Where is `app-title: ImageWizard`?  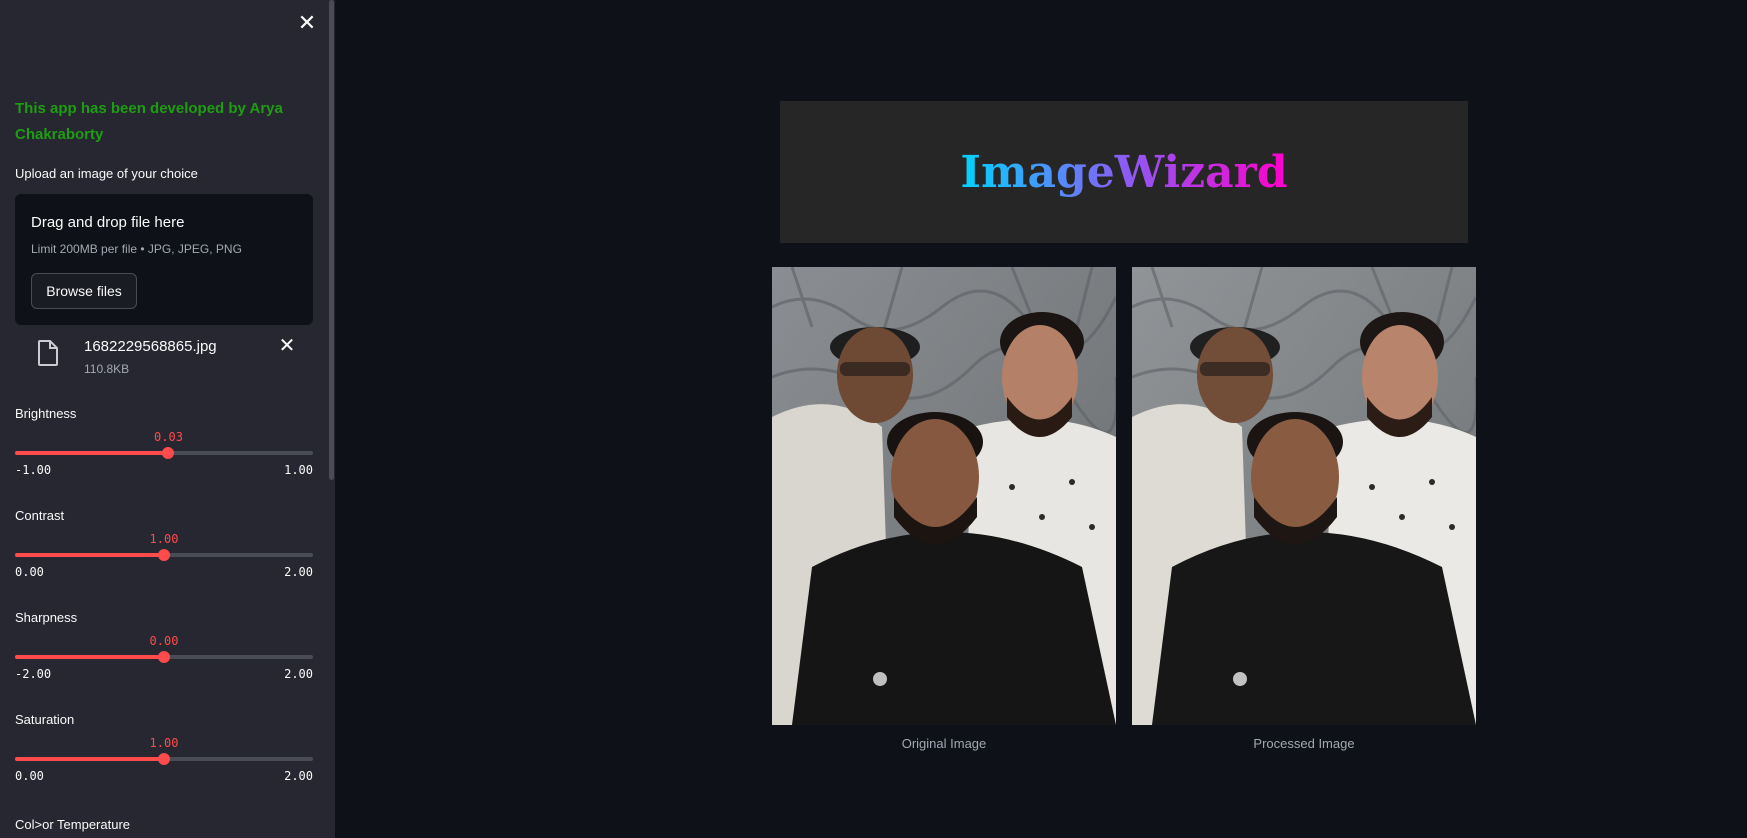
app-title: ImageWizard is located at coordinates (1124, 172).